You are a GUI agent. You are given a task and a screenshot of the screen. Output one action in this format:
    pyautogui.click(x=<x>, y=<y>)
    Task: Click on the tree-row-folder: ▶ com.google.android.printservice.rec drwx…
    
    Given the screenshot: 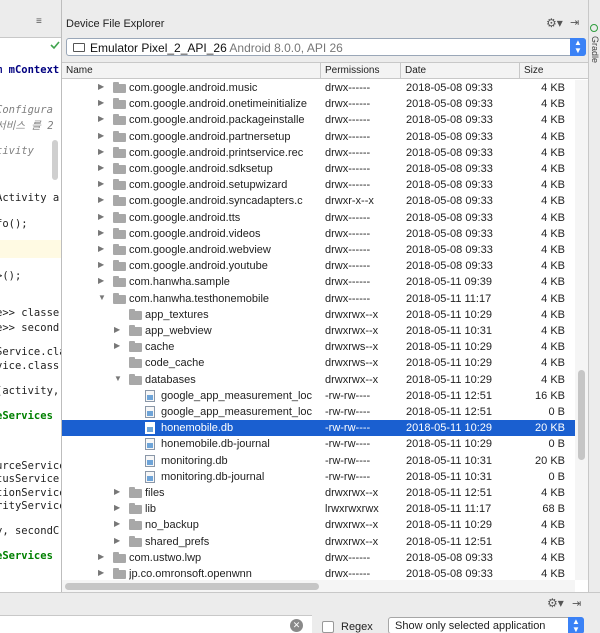 What is the action you would take?
    pyautogui.click(x=318, y=153)
    